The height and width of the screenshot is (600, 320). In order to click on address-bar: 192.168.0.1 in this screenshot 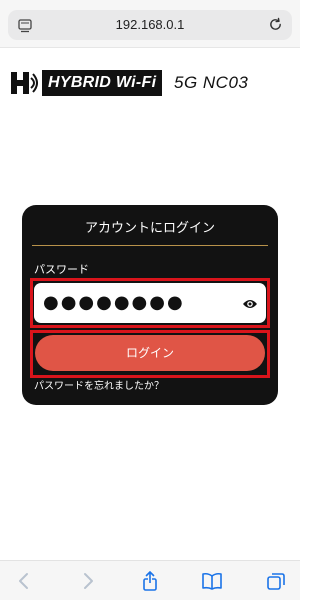, I will do `click(150, 25)`.